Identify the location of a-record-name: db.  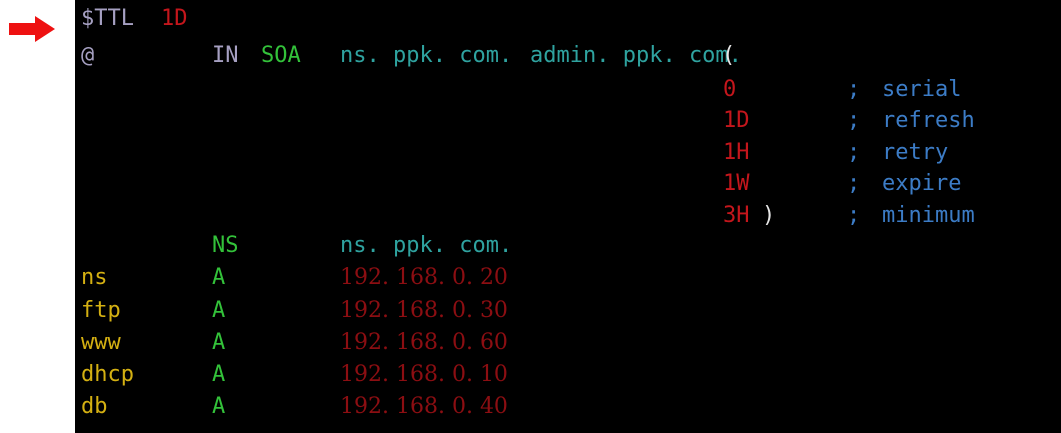
(94, 406).